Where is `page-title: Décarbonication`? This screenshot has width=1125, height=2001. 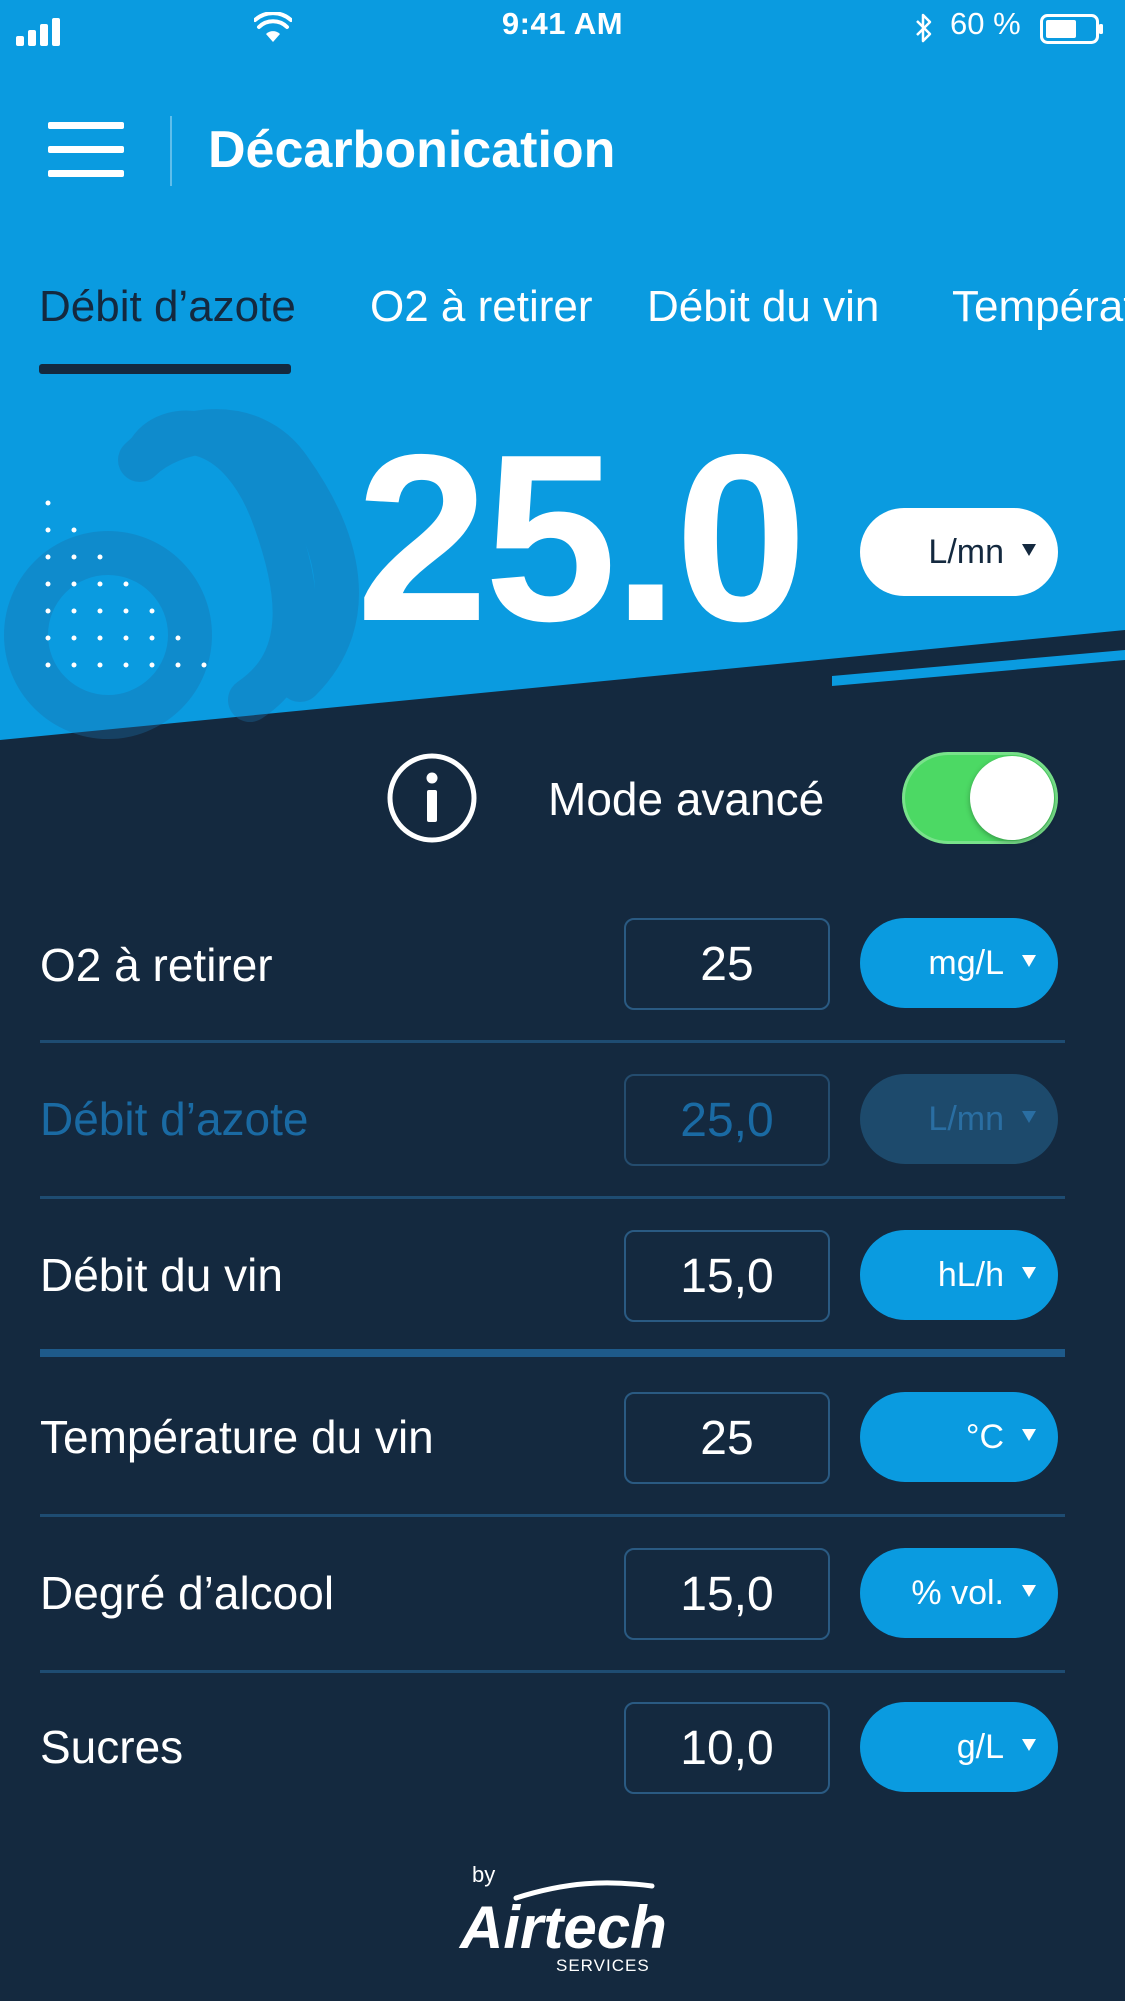
page-title: Décarbonication is located at coordinates (412, 150).